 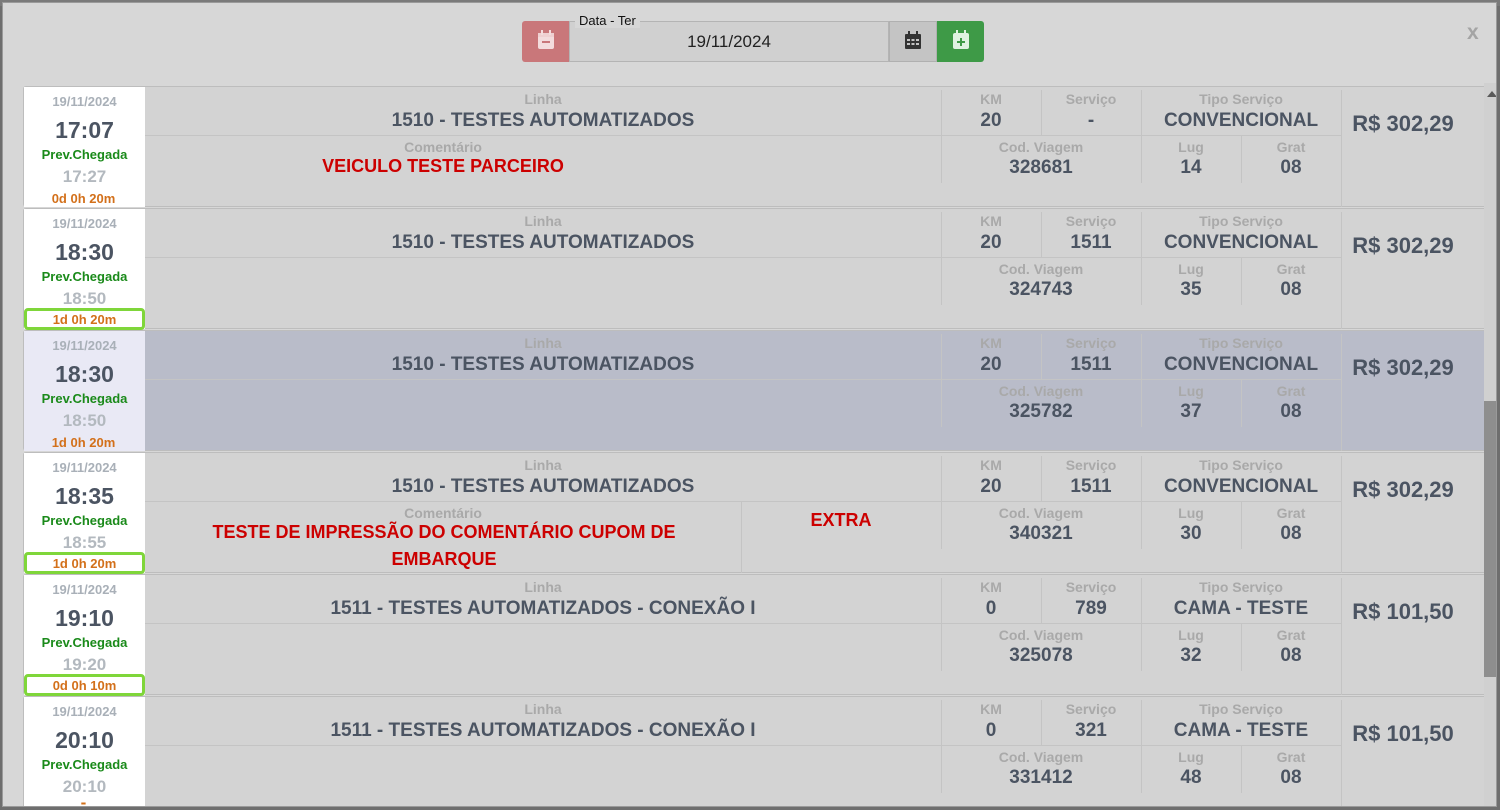 I want to click on departure-time: 17:07, so click(x=84, y=130).